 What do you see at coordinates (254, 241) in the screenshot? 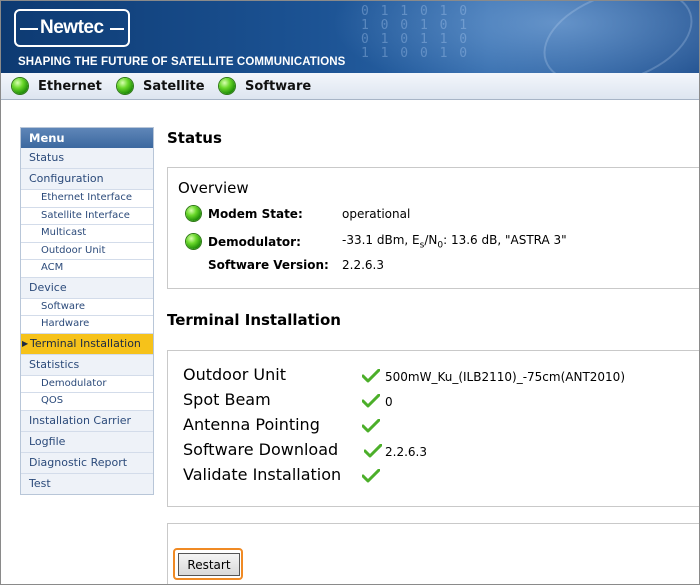
I see `demodulator-label: Demodulator:` at bounding box center [254, 241].